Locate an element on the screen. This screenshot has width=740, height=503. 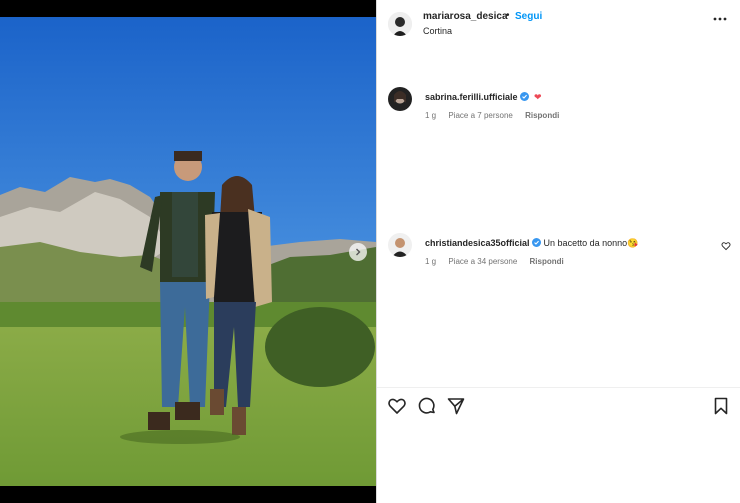
comment-username: christiandesica35official is located at coordinates (477, 243).